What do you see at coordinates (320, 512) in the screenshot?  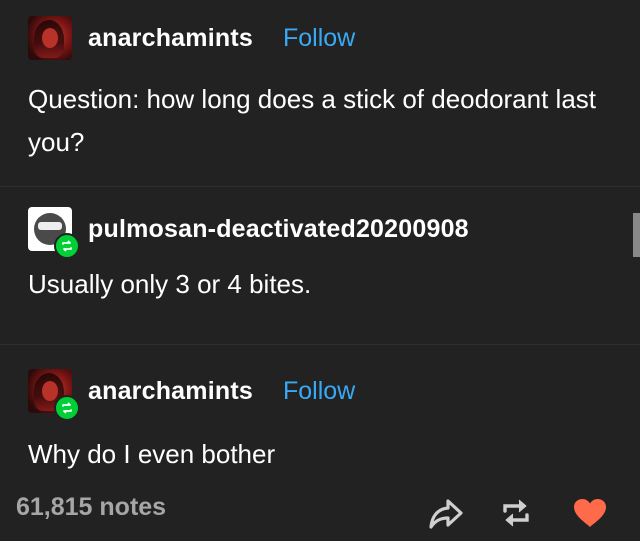 I see `post-footer: 61,815 notes` at bounding box center [320, 512].